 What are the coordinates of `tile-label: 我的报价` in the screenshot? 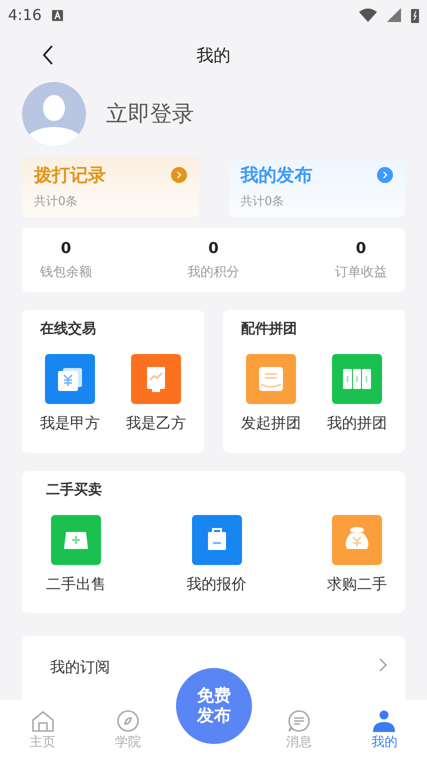 It's located at (216, 584).